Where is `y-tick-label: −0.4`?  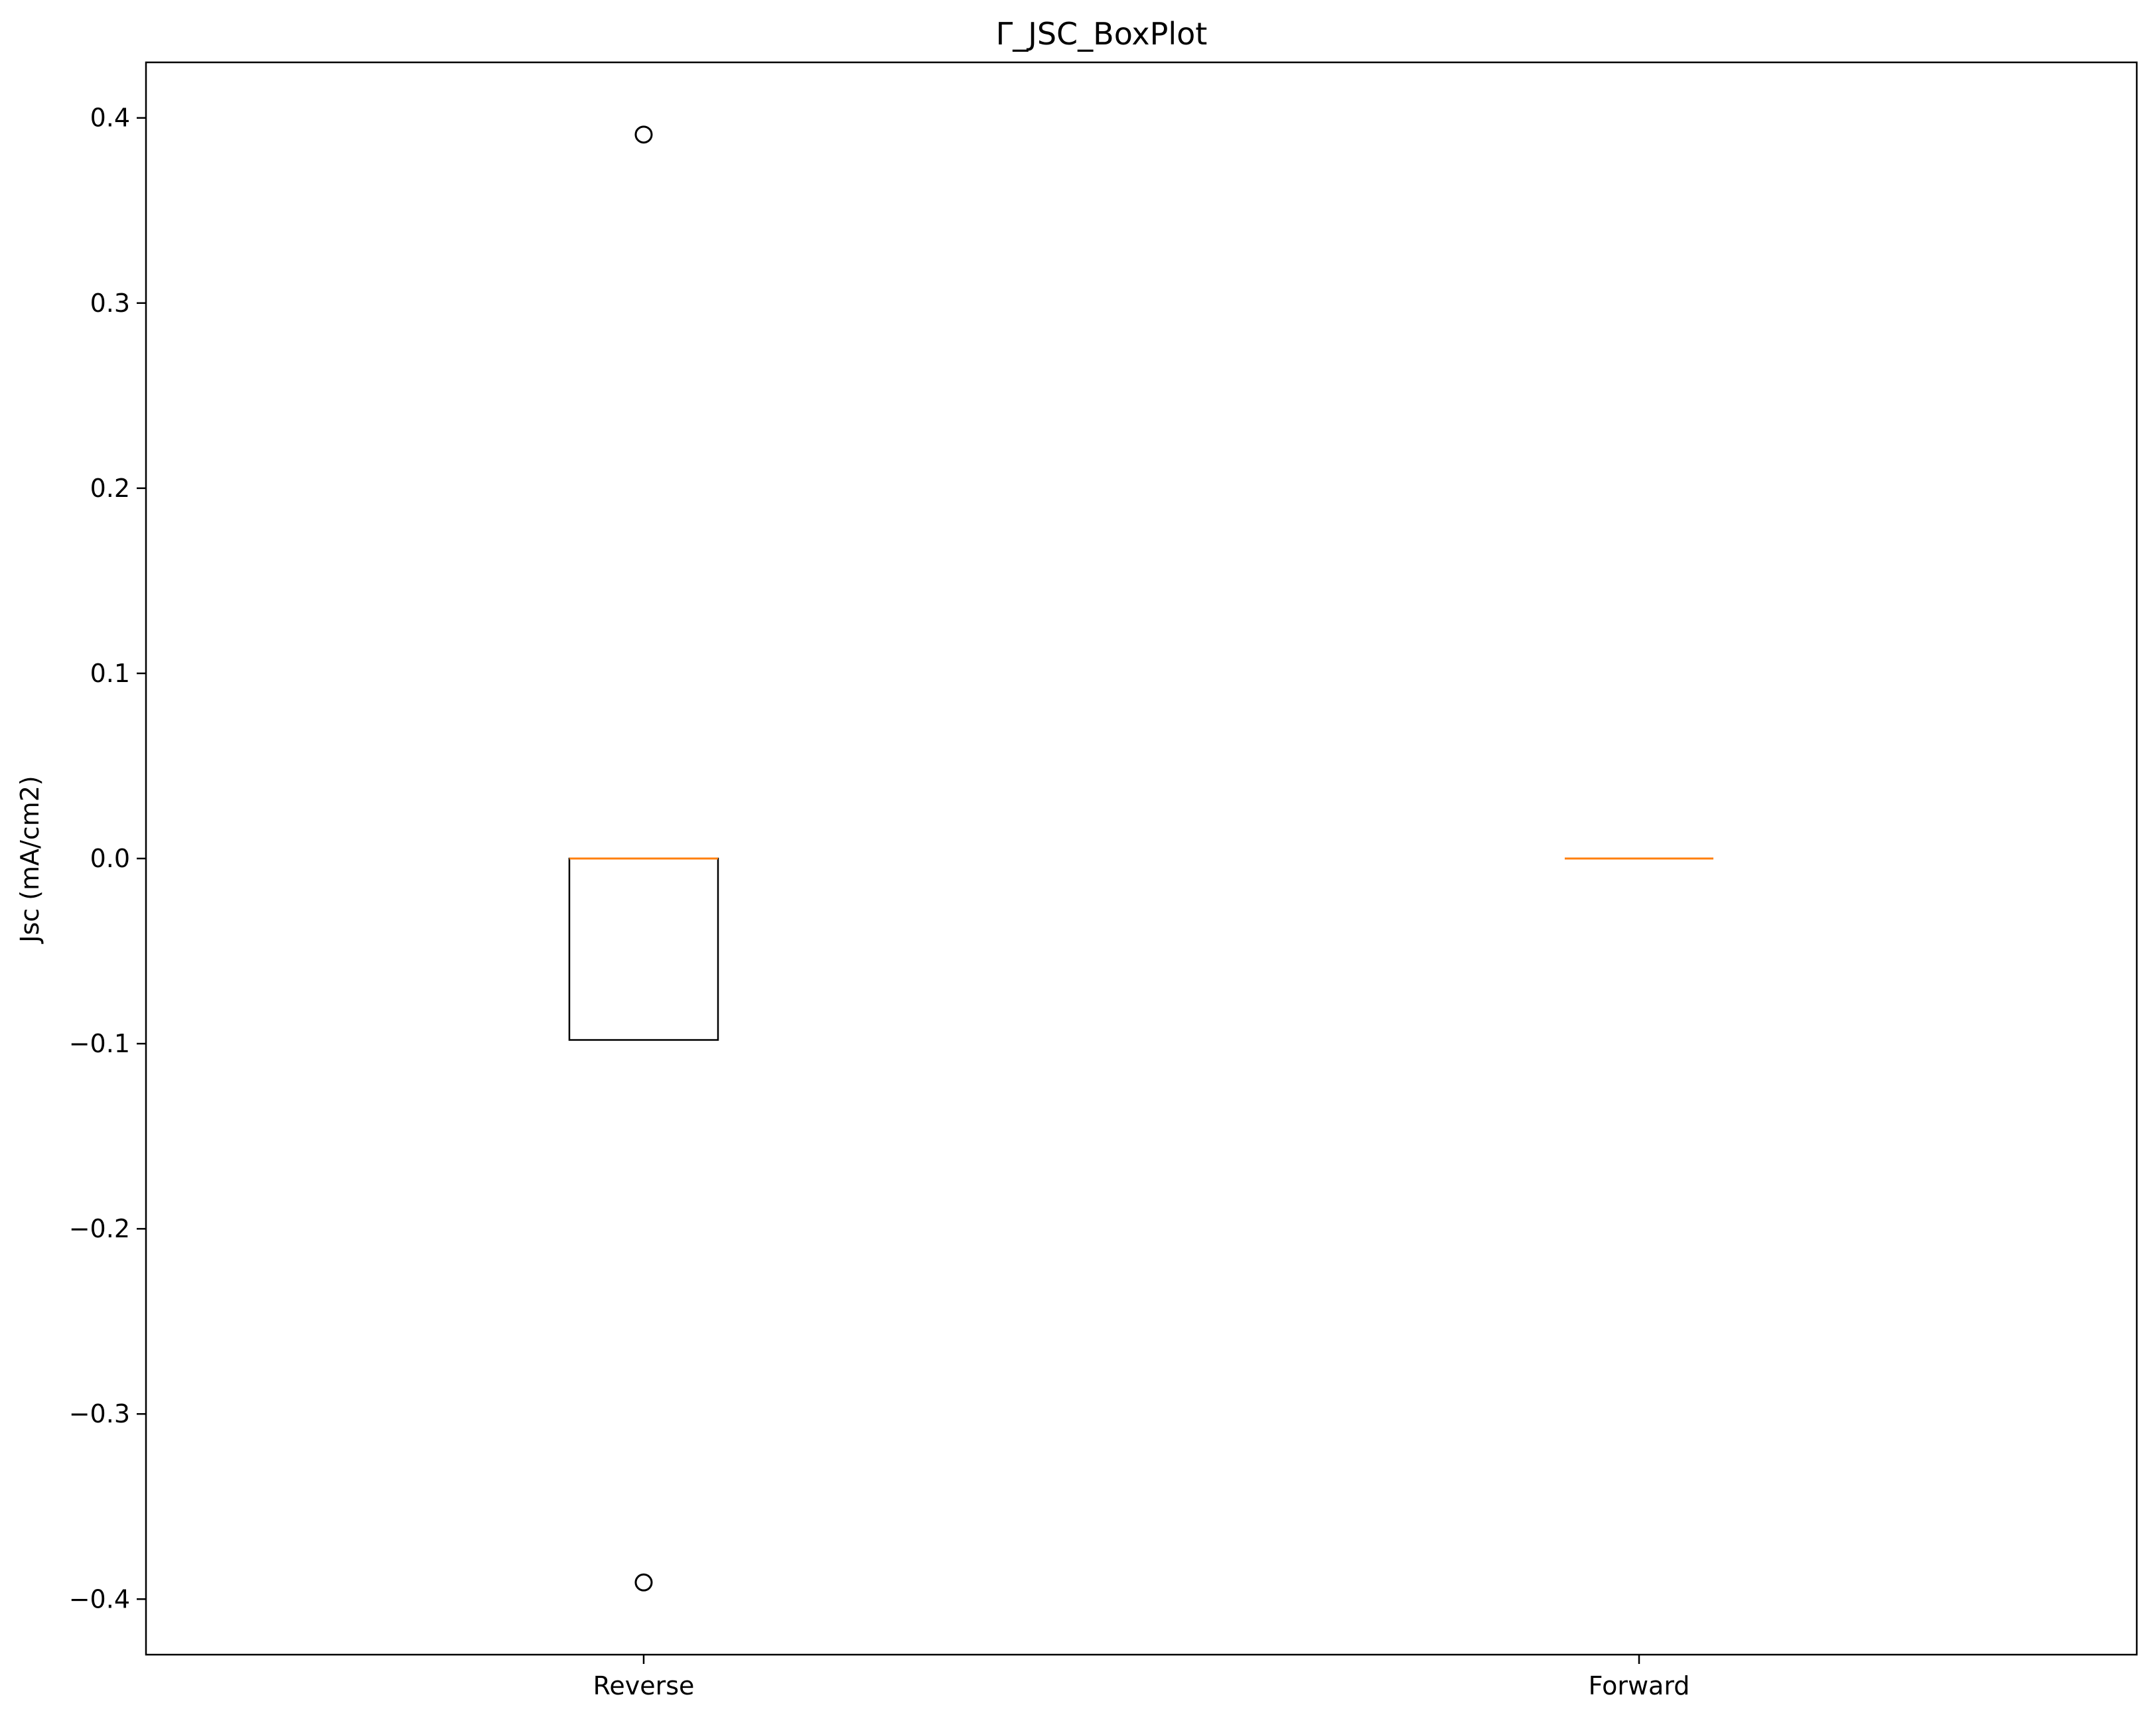
y-tick-label: −0.4 is located at coordinates (100, 1599).